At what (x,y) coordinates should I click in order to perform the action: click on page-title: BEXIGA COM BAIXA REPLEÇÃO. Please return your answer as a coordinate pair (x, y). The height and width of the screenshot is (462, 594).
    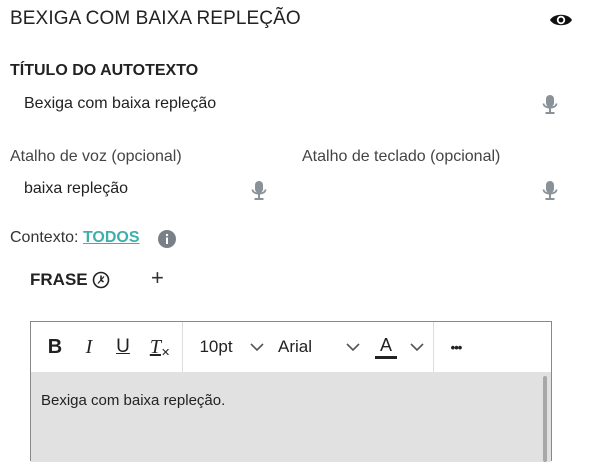
    Looking at the image, I should click on (155, 18).